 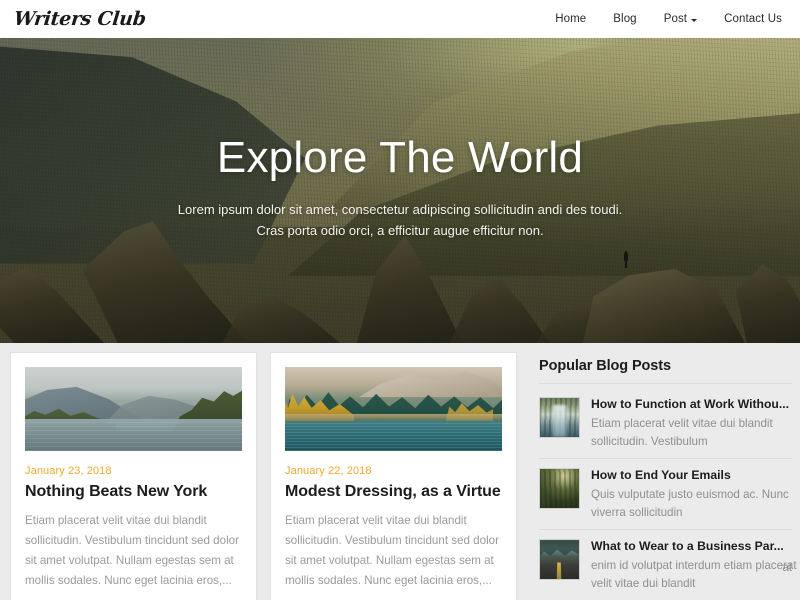 I want to click on nav-item-blog: Blog, so click(x=624, y=19).